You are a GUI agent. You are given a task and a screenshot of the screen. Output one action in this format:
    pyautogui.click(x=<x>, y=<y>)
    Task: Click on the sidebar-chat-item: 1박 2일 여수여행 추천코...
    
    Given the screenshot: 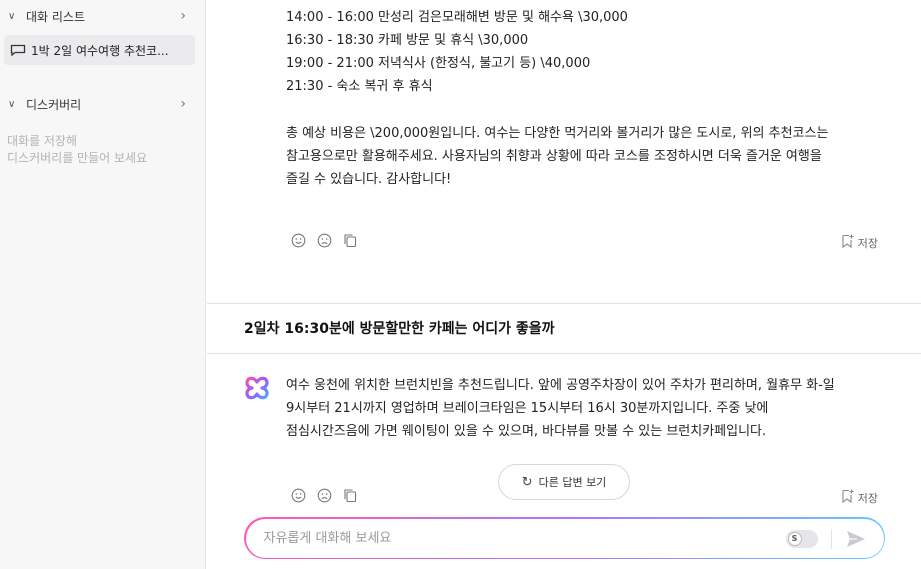 What is the action you would take?
    pyautogui.click(x=99, y=50)
    